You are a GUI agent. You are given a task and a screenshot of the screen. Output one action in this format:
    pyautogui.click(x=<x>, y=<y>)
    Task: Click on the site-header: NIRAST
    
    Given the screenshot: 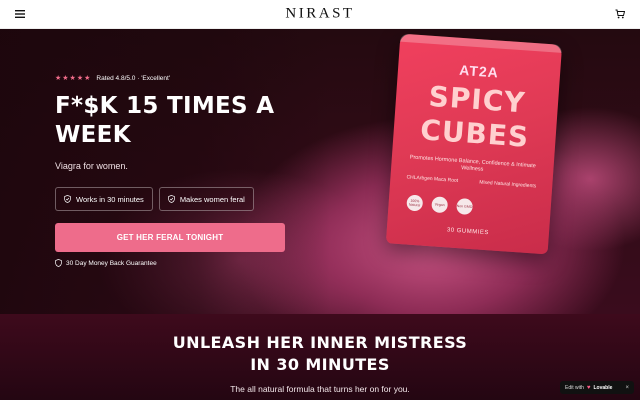 What is the action you would take?
    pyautogui.click(x=320, y=14)
    